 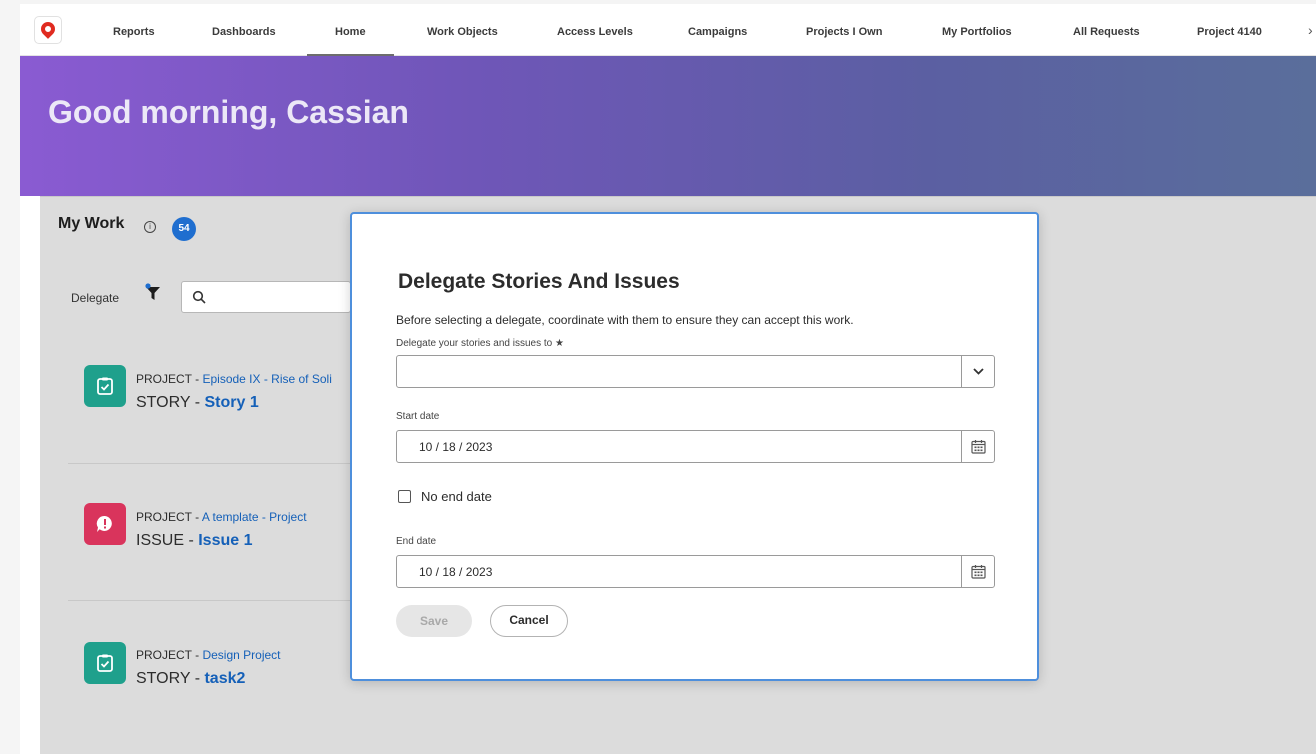 I want to click on nav-overflow-icon: ›, so click(x=1312, y=30).